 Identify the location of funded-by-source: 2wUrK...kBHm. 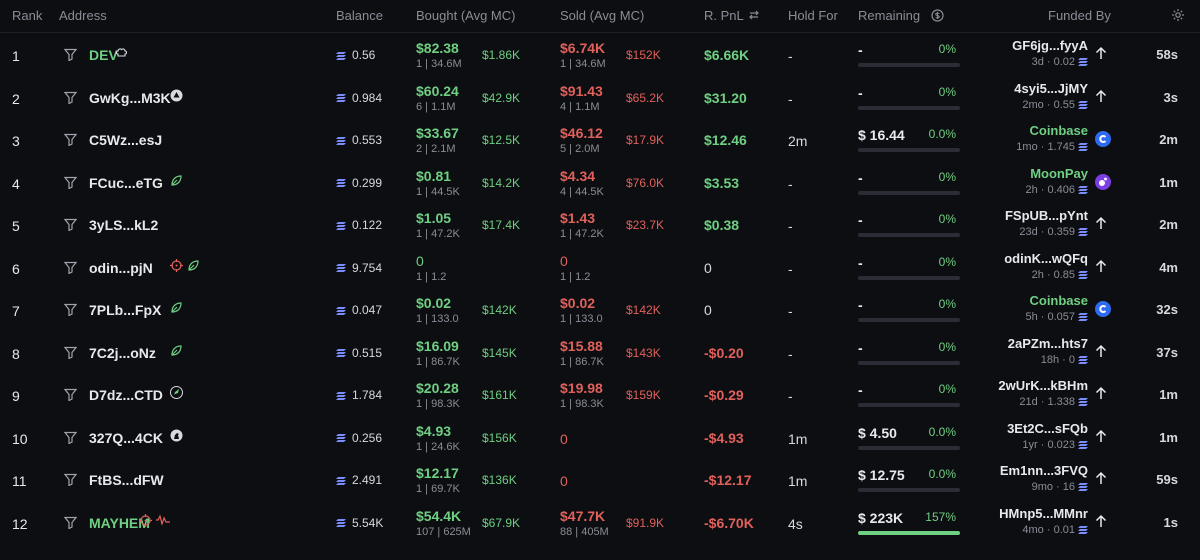
(1043, 385).